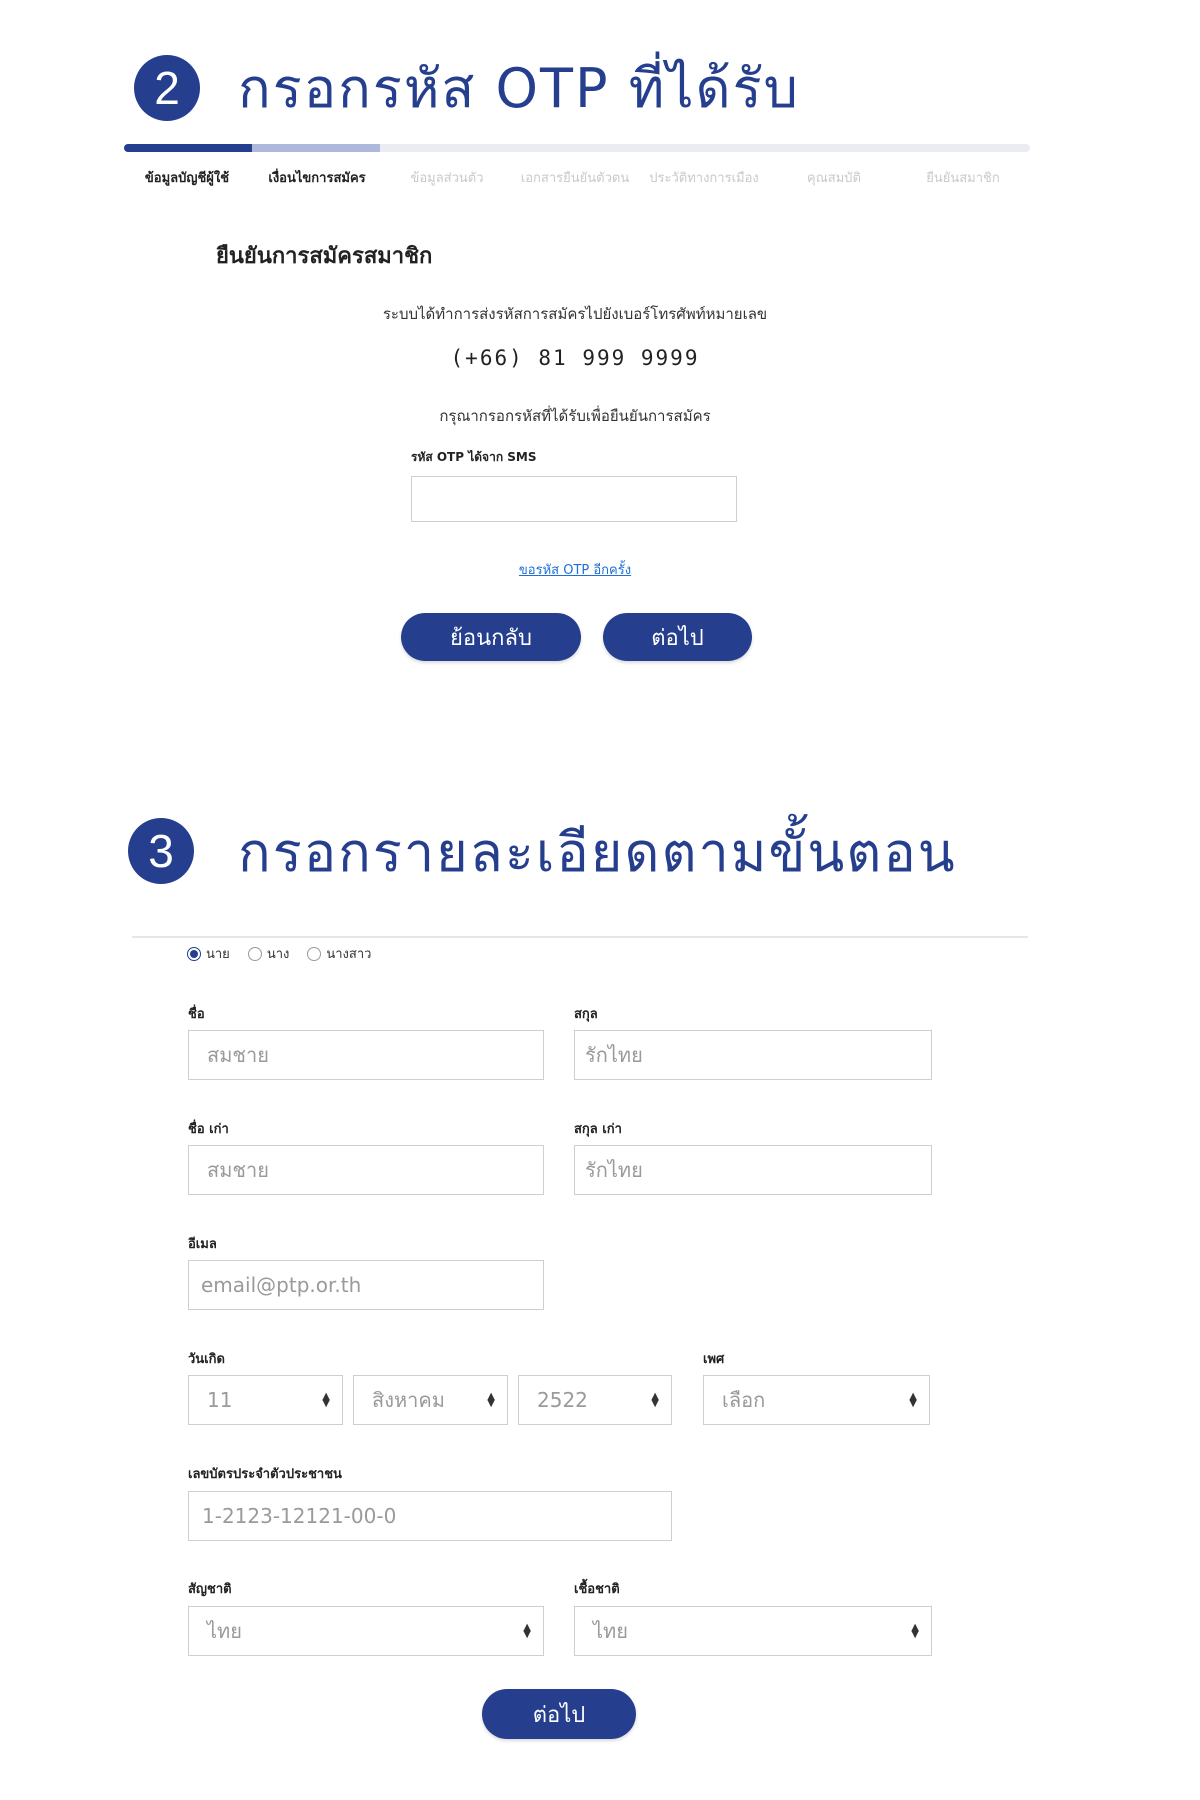  Describe the element at coordinates (559, 1714) in the screenshot. I see `form-next-button: ต่อไป` at that location.